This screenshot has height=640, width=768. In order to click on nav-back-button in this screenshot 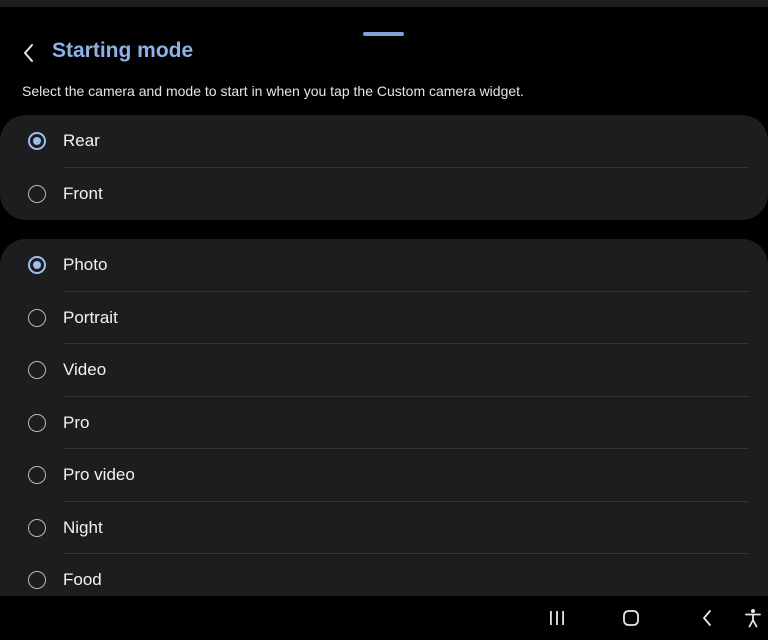, I will do `click(707, 618)`.